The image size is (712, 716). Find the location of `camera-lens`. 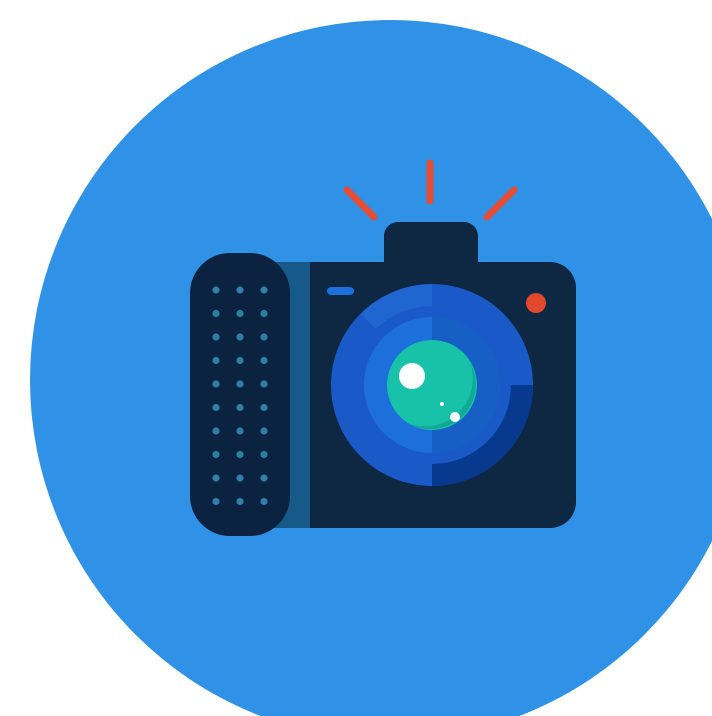

camera-lens is located at coordinates (432, 385).